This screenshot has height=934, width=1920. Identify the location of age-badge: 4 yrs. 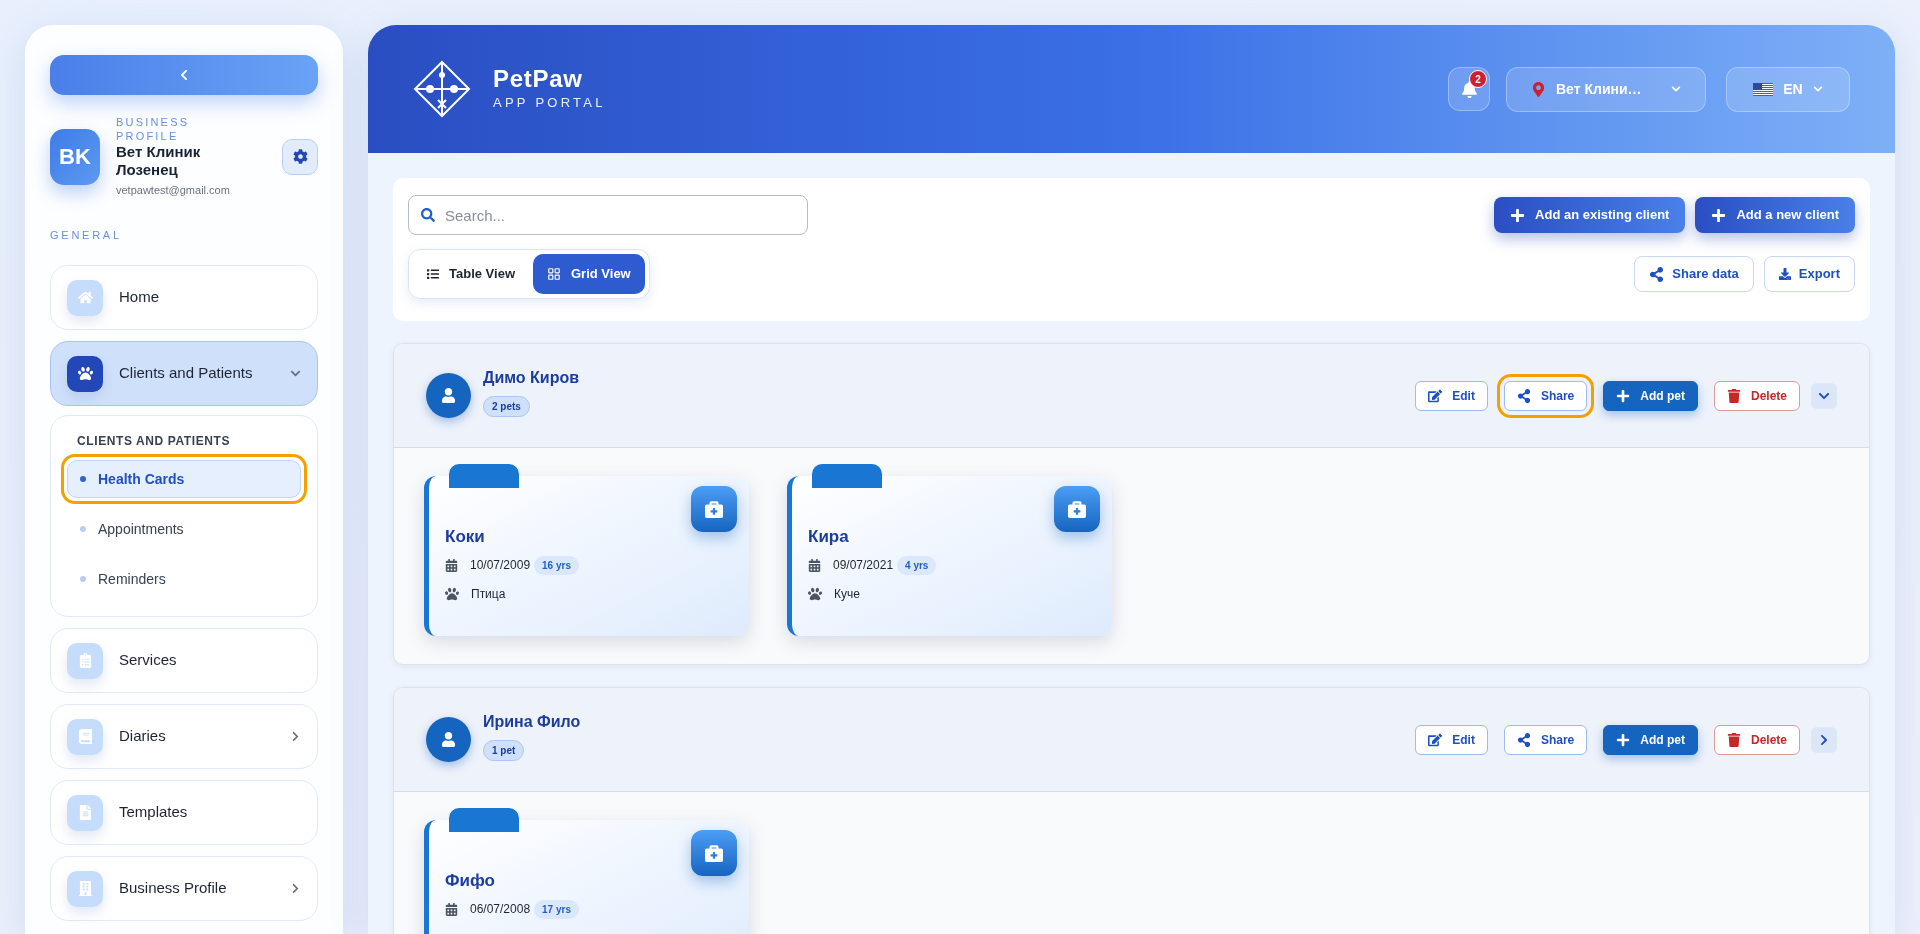
(917, 565).